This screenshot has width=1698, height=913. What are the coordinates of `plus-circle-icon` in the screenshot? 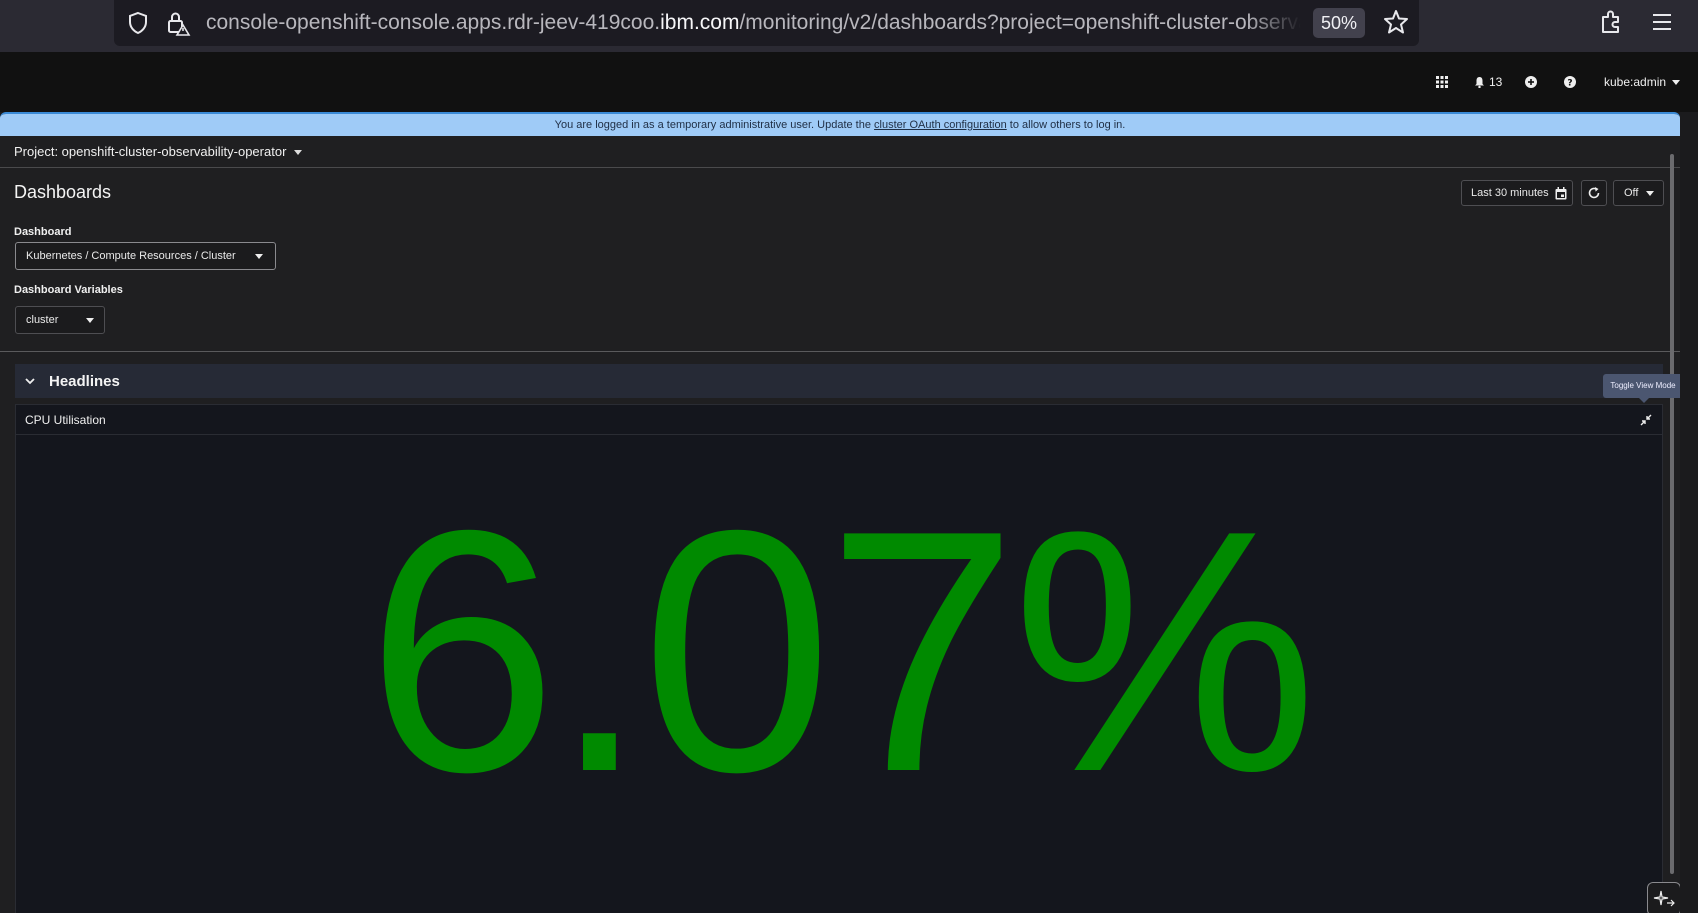 It's located at (1531, 82).